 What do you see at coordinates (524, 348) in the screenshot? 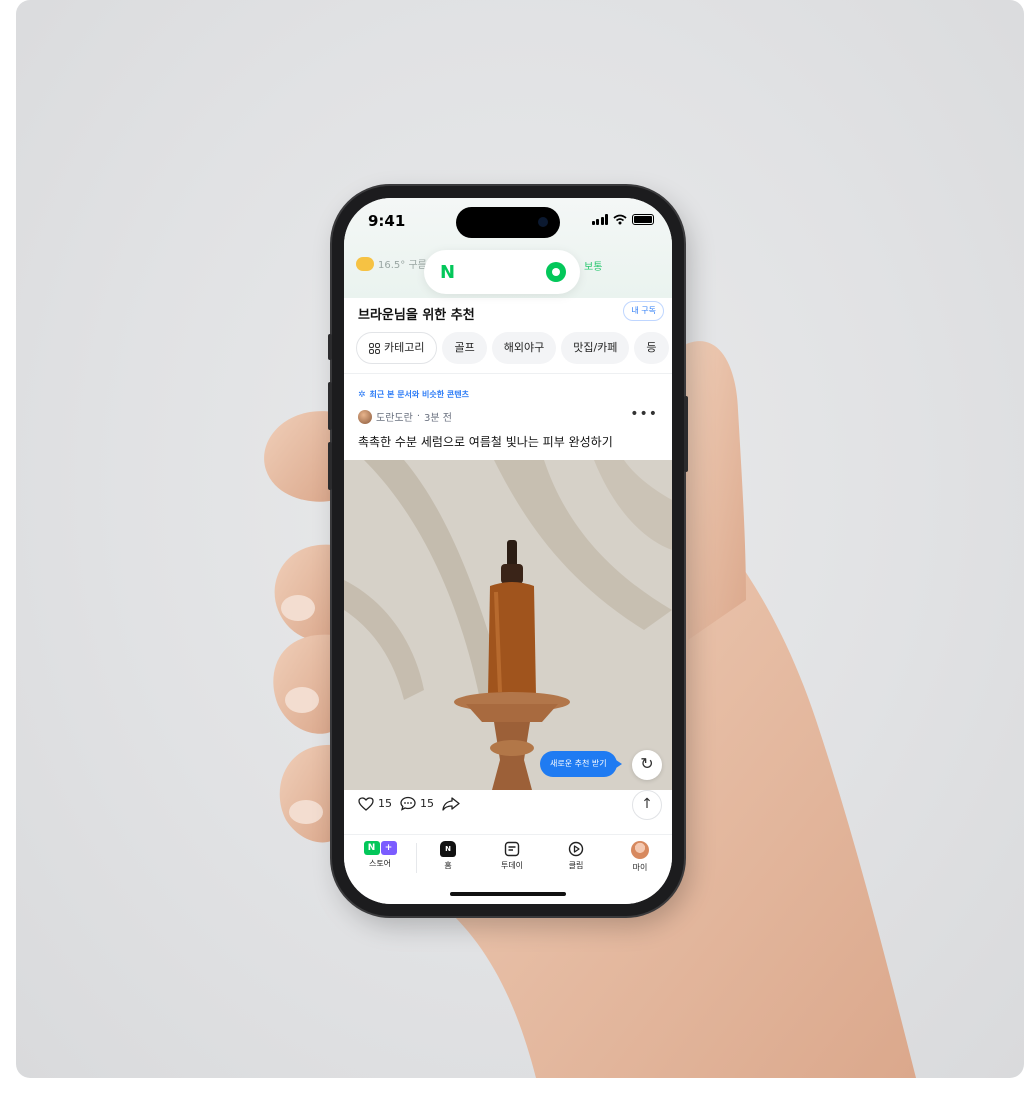
I see `chip-baseball: 해외야구` at bounding box center [524, 348].